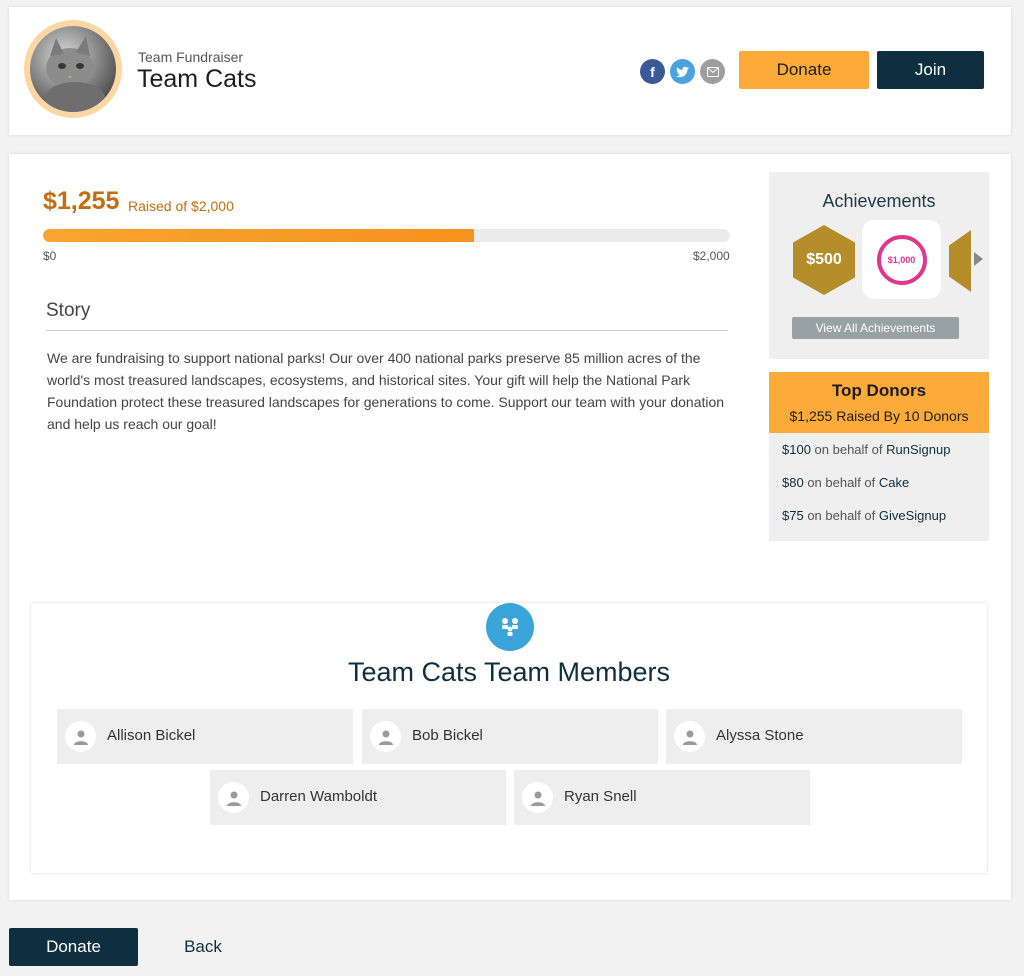 The image size is (1024, 976). Describe the element at coordinates (879, 416) in the screenshot. I see `top-donors-subtitle: $1,255 Raised By 10 Donors` at that location.